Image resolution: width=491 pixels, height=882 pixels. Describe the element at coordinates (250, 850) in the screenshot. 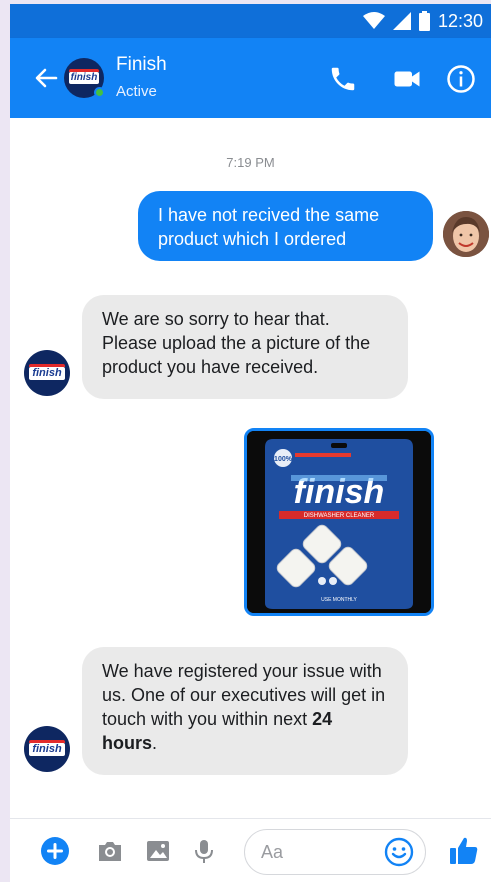

I see `message-composer` at that location.